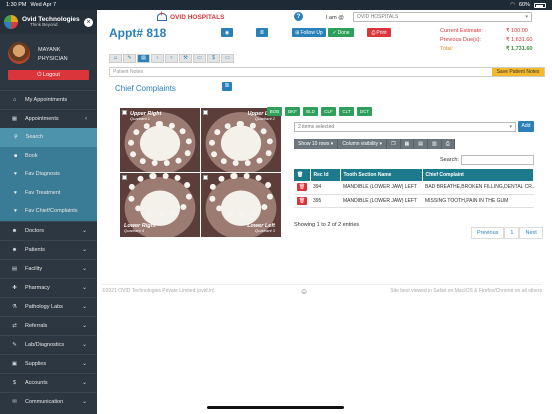 The image size is (552, 414). I want to click on chevron-down-icon: ⌄, so click(84, 383).